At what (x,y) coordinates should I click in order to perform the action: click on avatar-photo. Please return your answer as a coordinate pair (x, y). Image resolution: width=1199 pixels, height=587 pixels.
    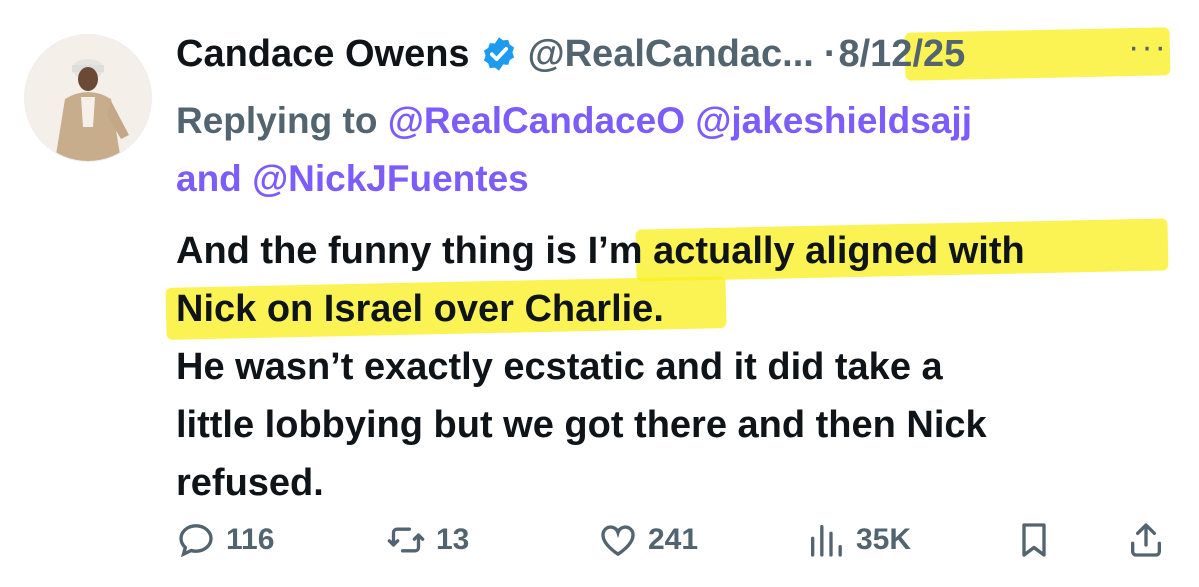
    Looking at the image, I should click on (88, 98).